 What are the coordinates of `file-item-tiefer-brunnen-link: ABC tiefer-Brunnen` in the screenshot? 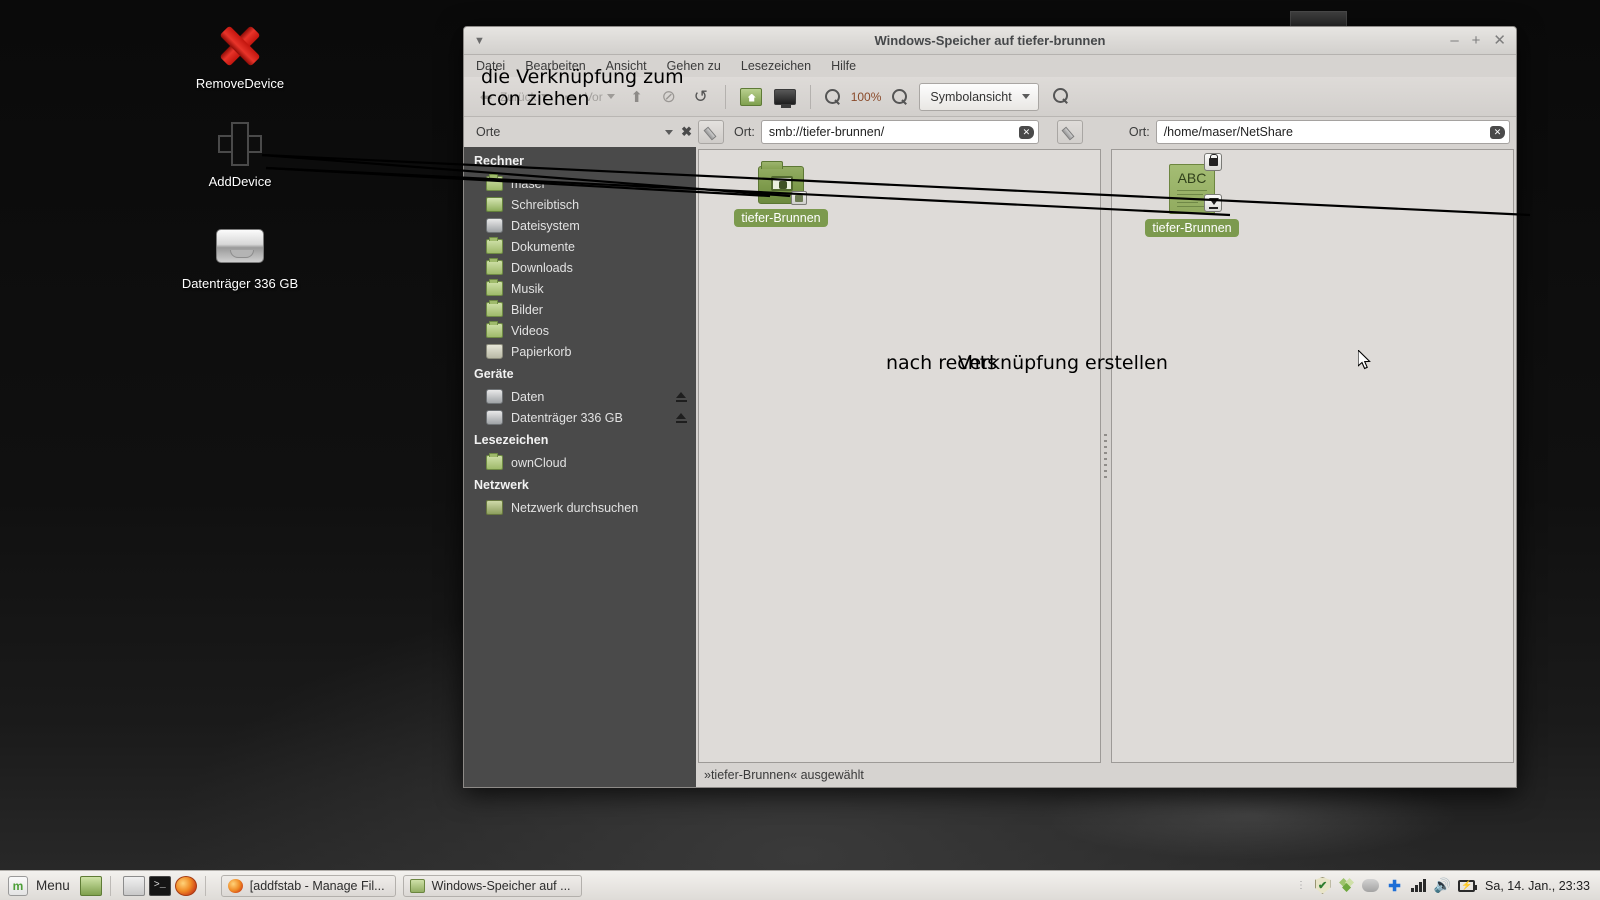 It's located at (1192, 195).